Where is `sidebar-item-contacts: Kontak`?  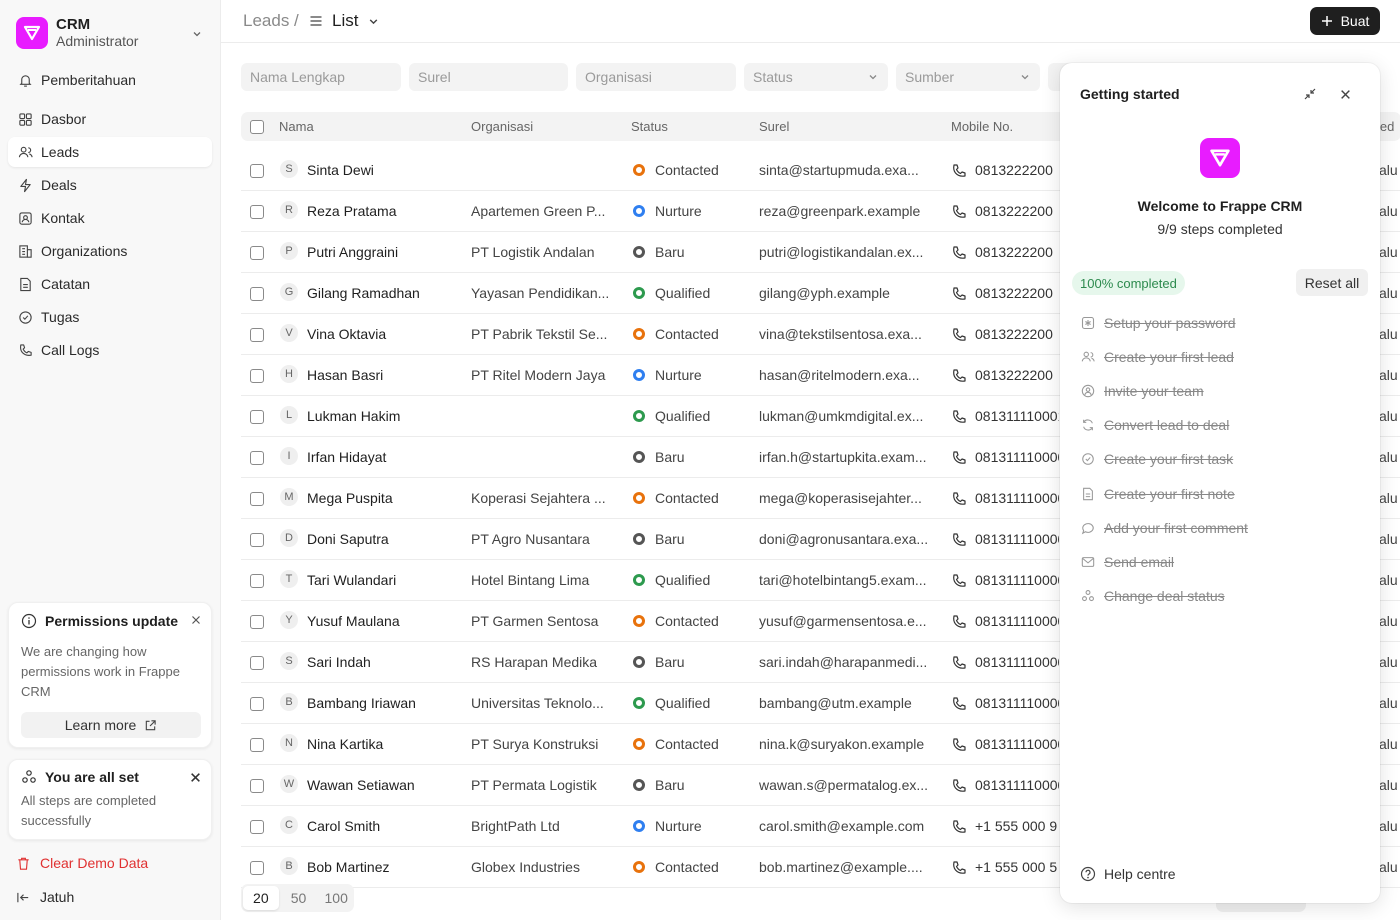 sidebar-item-contacts: Kontak is located at coordinates (110, 218).